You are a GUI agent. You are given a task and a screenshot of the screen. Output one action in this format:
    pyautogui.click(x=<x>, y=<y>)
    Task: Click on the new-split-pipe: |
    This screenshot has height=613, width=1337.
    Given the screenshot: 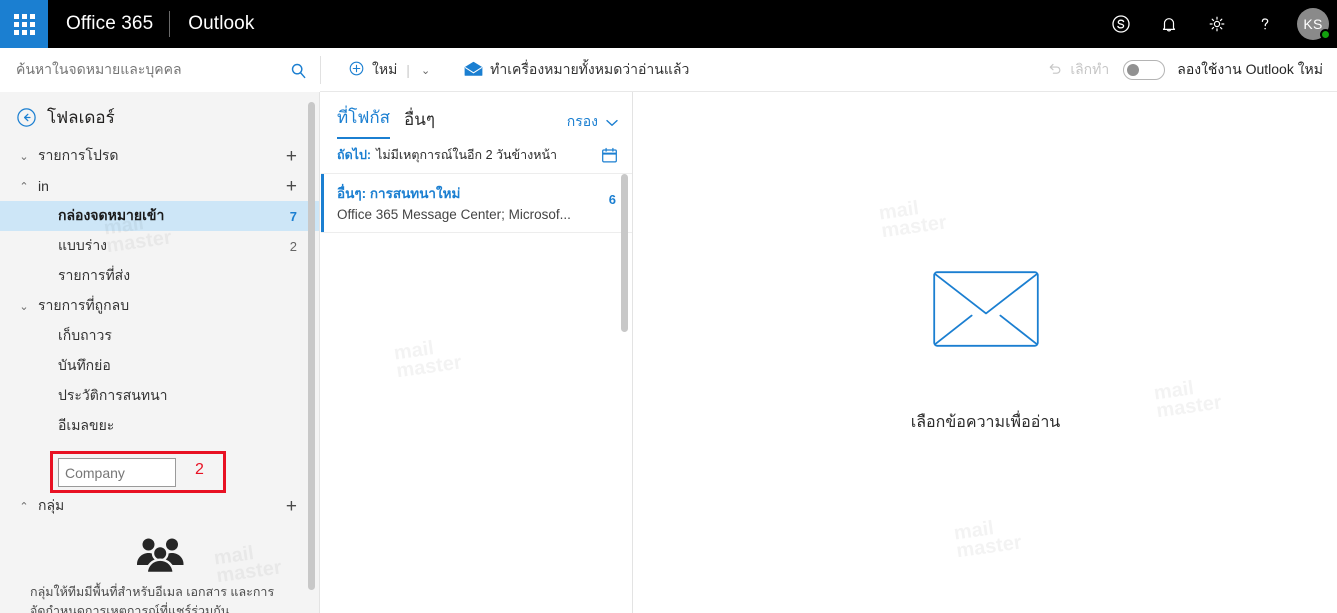 What is the action you would take?
    pyautogui.click(x=408, y=70)
    